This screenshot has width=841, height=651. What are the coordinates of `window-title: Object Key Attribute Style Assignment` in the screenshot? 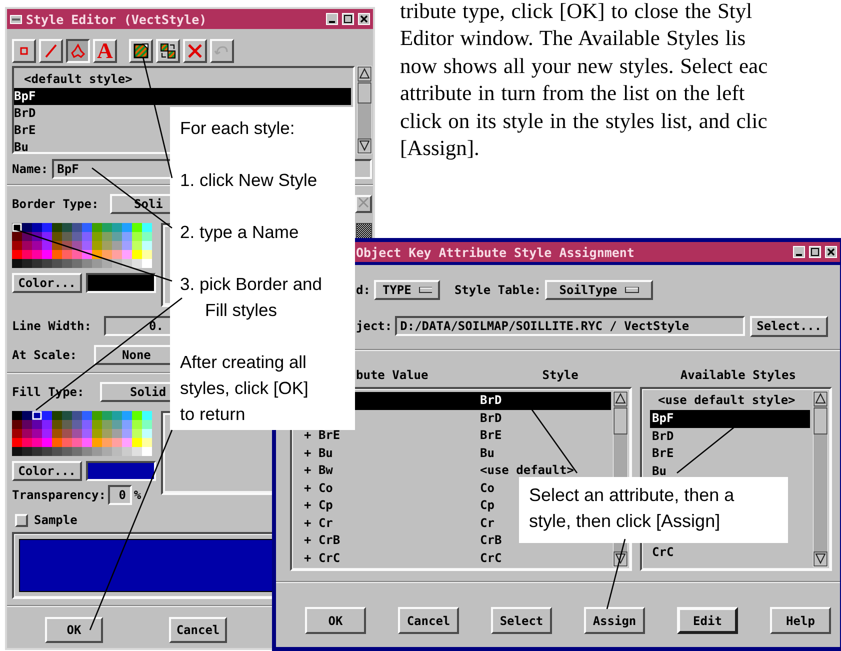 It's located at (496, 252).